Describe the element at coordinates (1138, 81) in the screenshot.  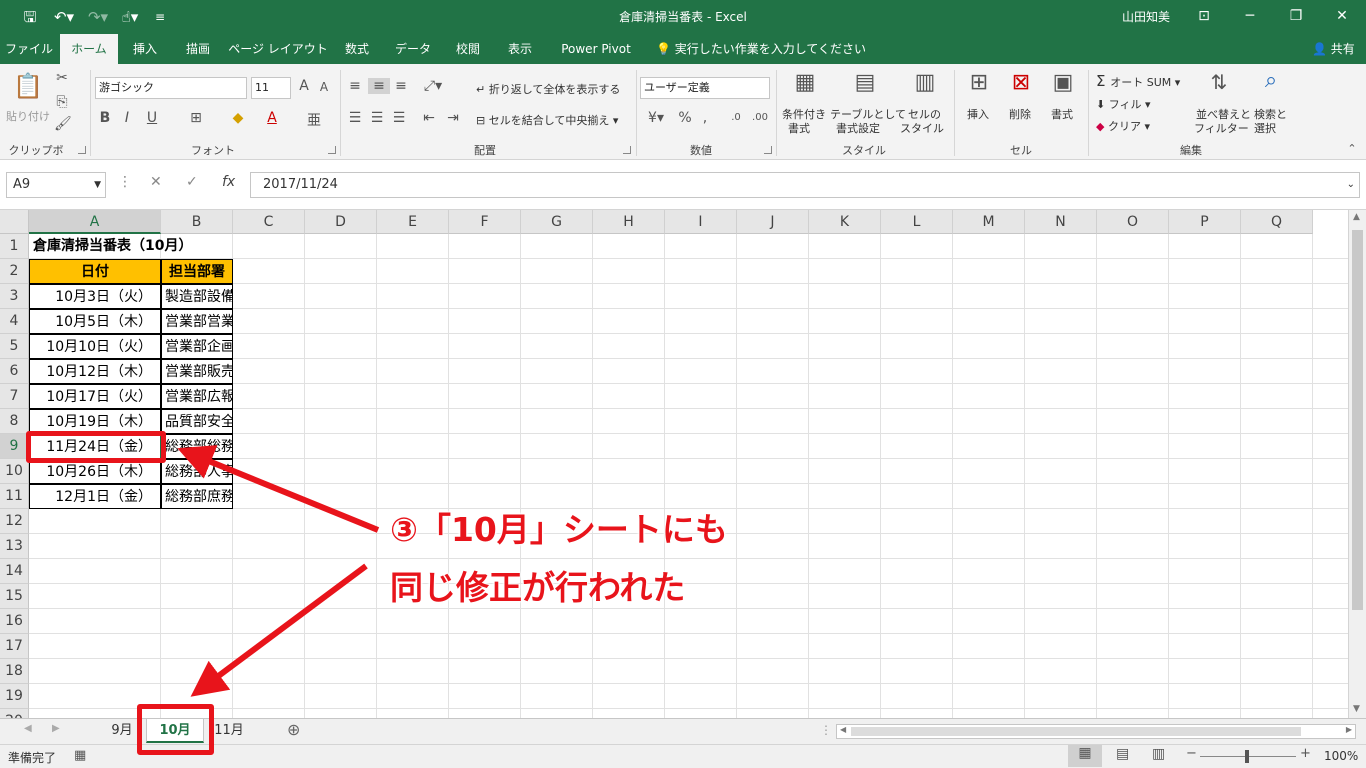
I see `autosum-button: Σ オート SUM ▾` at that location.